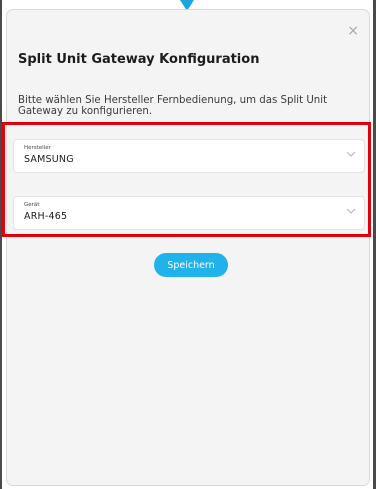 This screenshot has height=489, width=376. Describe the element at coordinates (1, 244) in the screenshot. I see `device-bezel-left` at that location.